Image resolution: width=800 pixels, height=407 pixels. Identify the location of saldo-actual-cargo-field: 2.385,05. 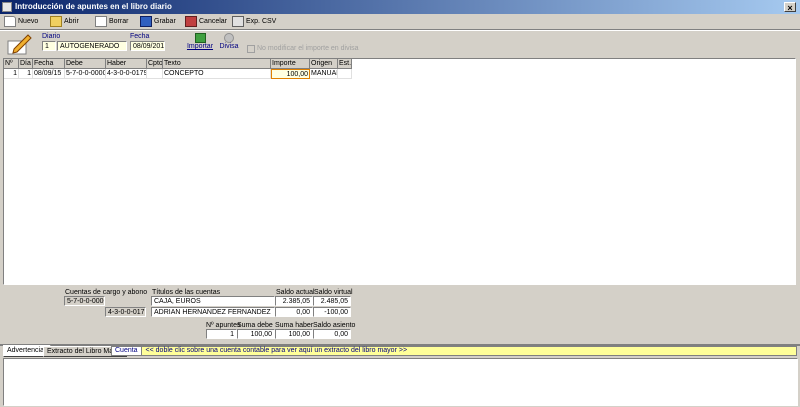
(294, 301).